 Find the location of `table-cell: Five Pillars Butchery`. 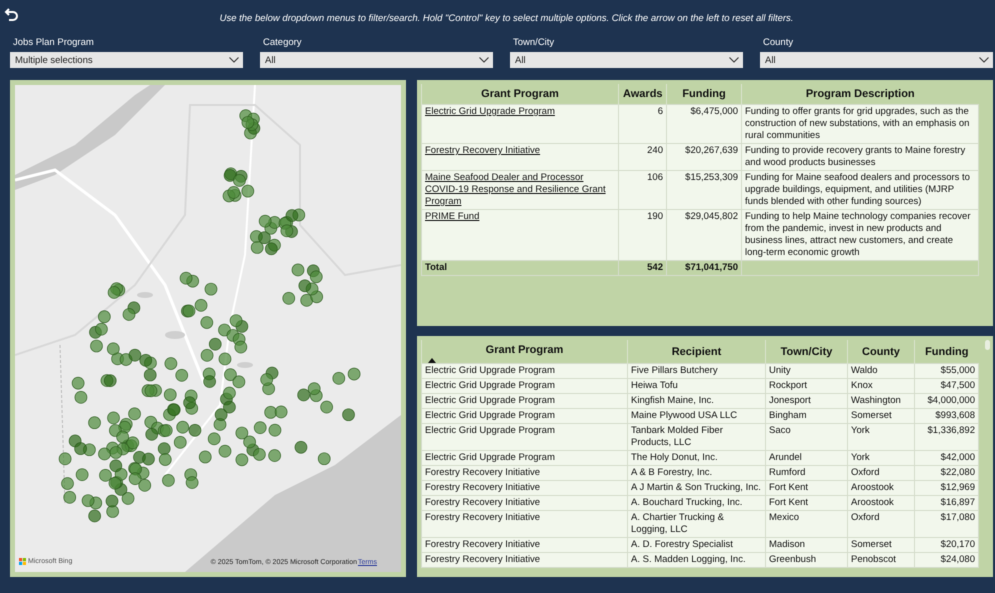

table-cell: Five Pillars Butchery is located at coordinates (697, 371).